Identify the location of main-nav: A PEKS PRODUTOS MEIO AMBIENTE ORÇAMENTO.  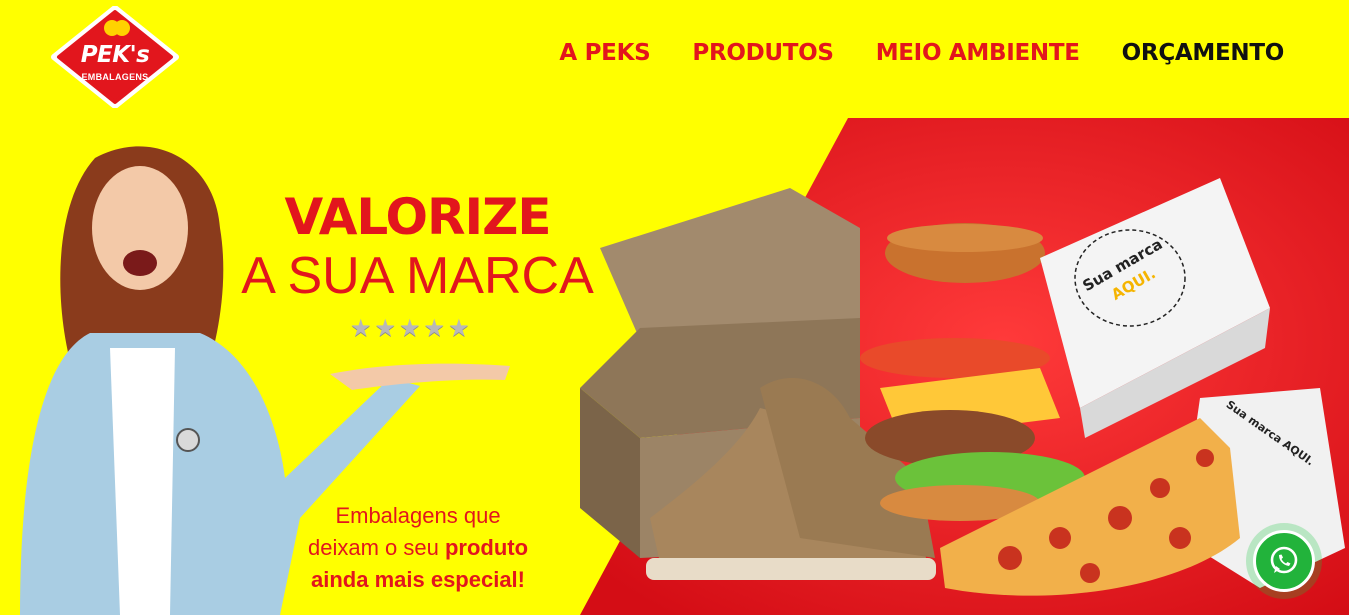
(921, 53).